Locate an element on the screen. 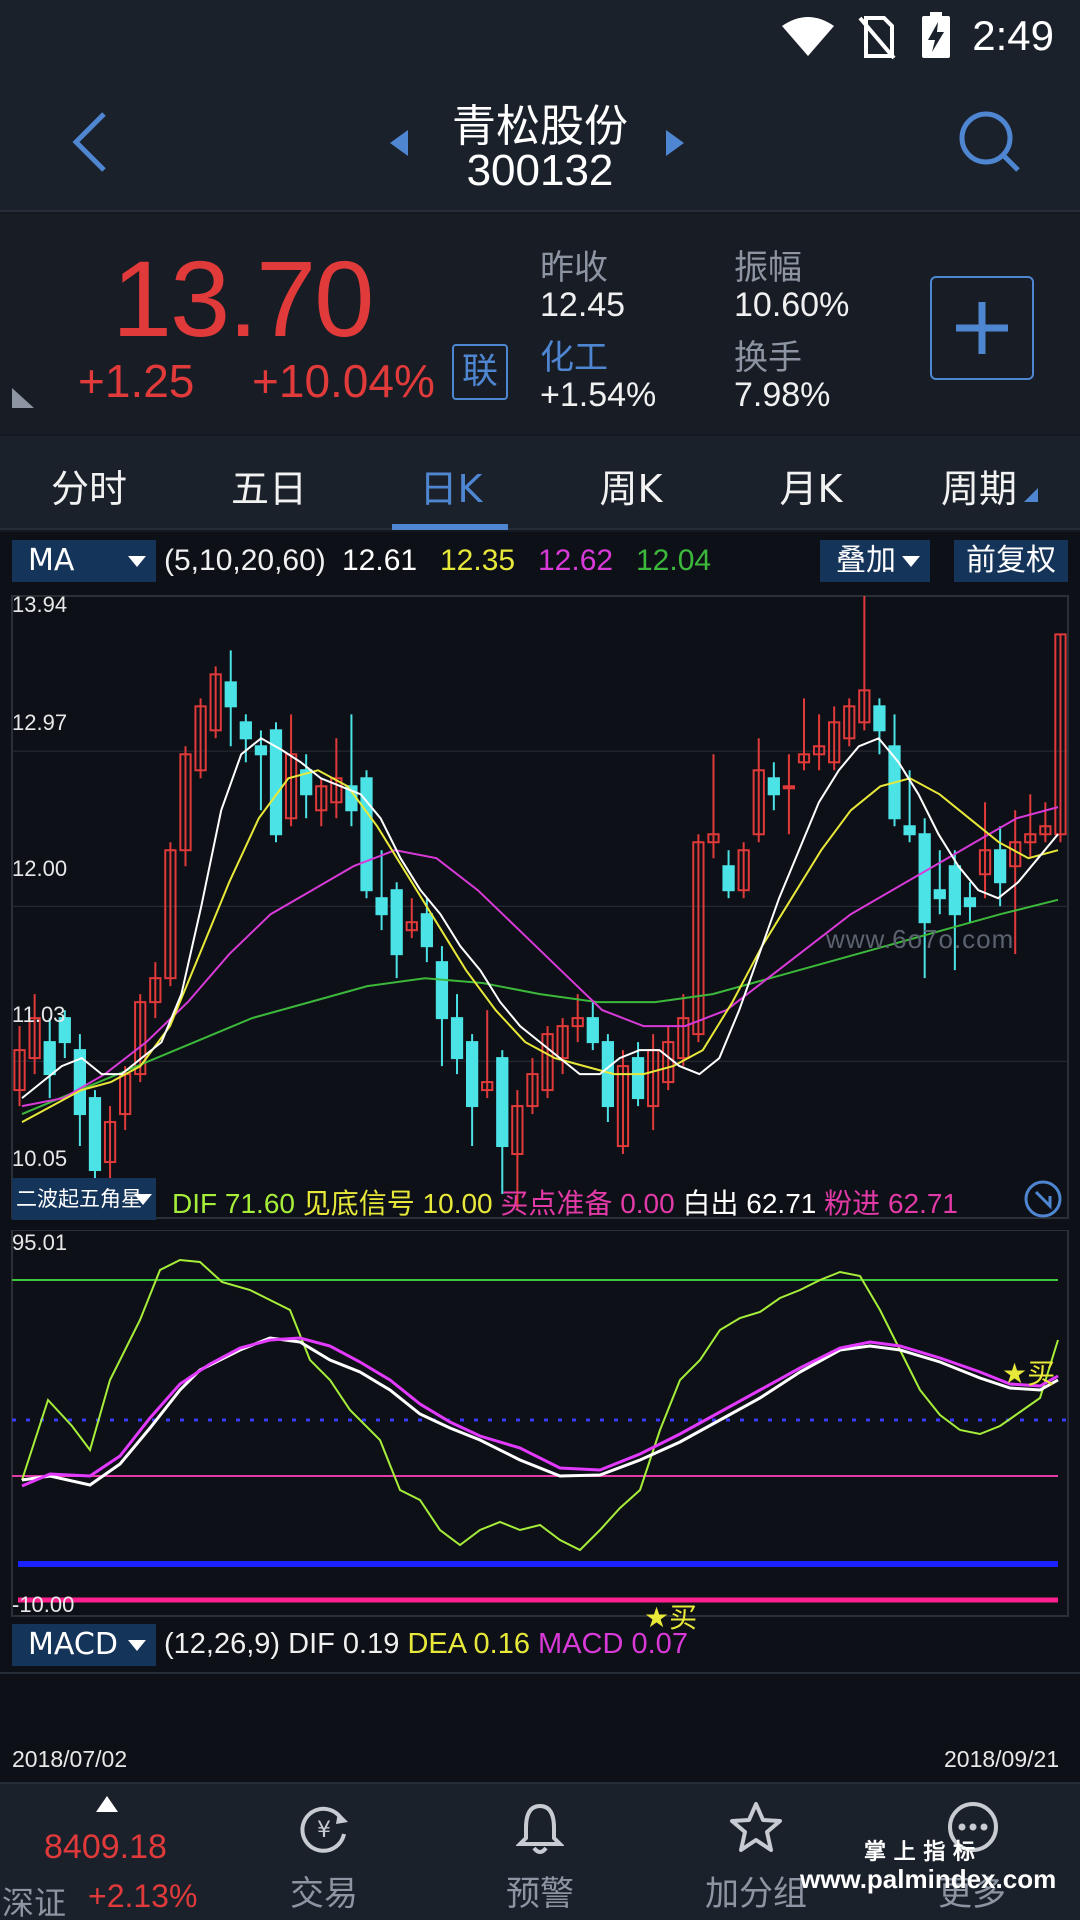 The height and width of the screenshot is (1920, 1080). next-stock-icon is located at coordinates (675, 143).